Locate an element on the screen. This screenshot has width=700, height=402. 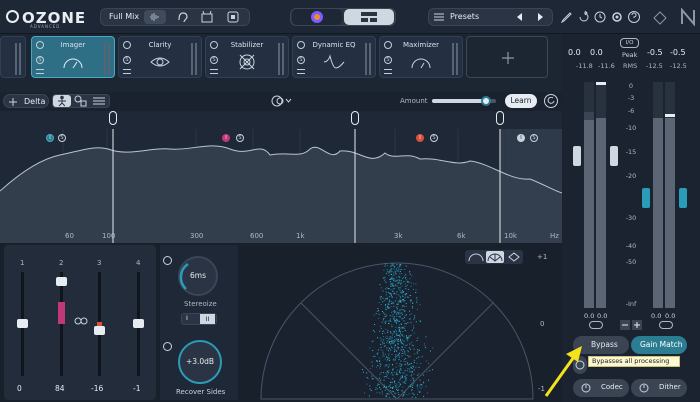
prev-module-tile is located at coordinates (13, 57).